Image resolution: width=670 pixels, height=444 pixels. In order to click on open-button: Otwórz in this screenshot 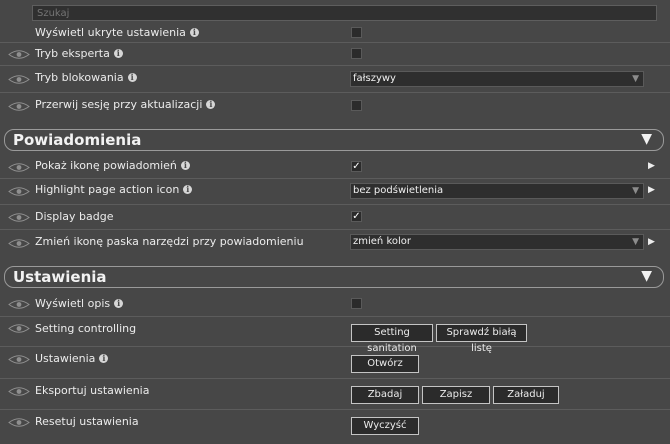, I will do `click(385, 364)`.